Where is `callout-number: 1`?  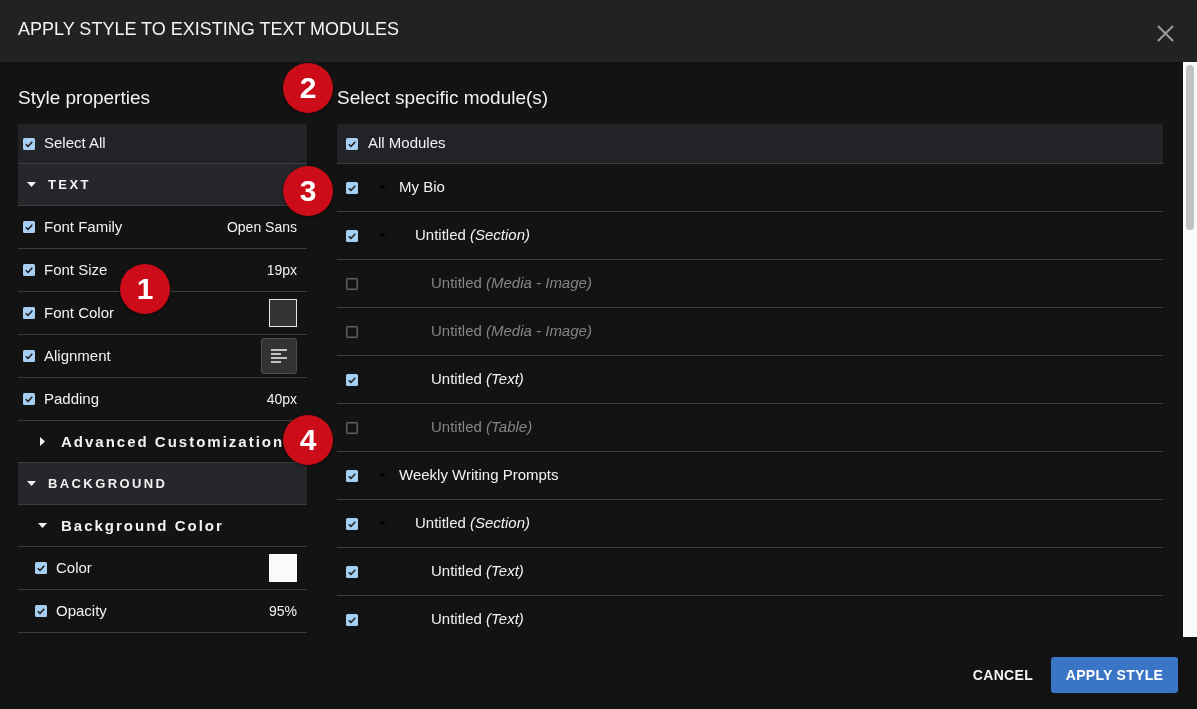
callout-number: 1 is located at coordinates (145, 289).